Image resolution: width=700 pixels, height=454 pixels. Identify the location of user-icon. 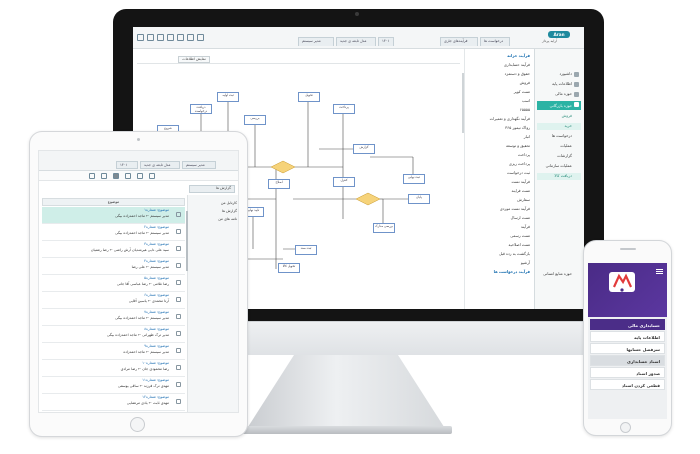
(180, 37).